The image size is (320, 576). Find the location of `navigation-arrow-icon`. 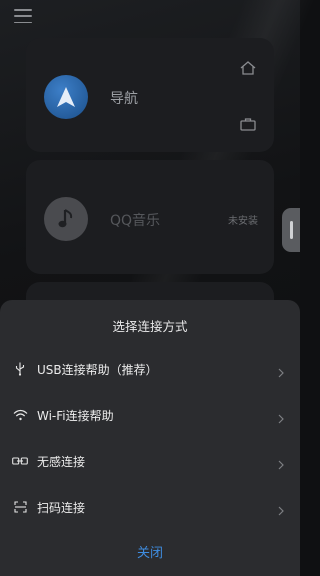

navigation-arrow-icon is located at coordinates (66, 97).